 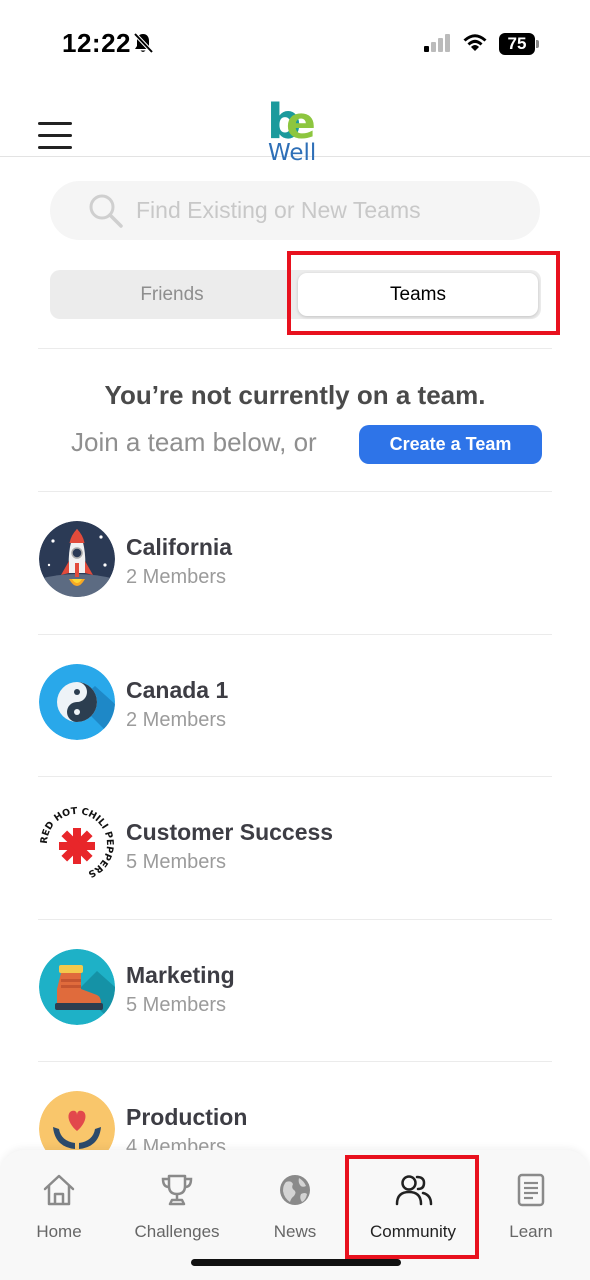 I want to click on nav-news: News, so click(x=295, y=1205).